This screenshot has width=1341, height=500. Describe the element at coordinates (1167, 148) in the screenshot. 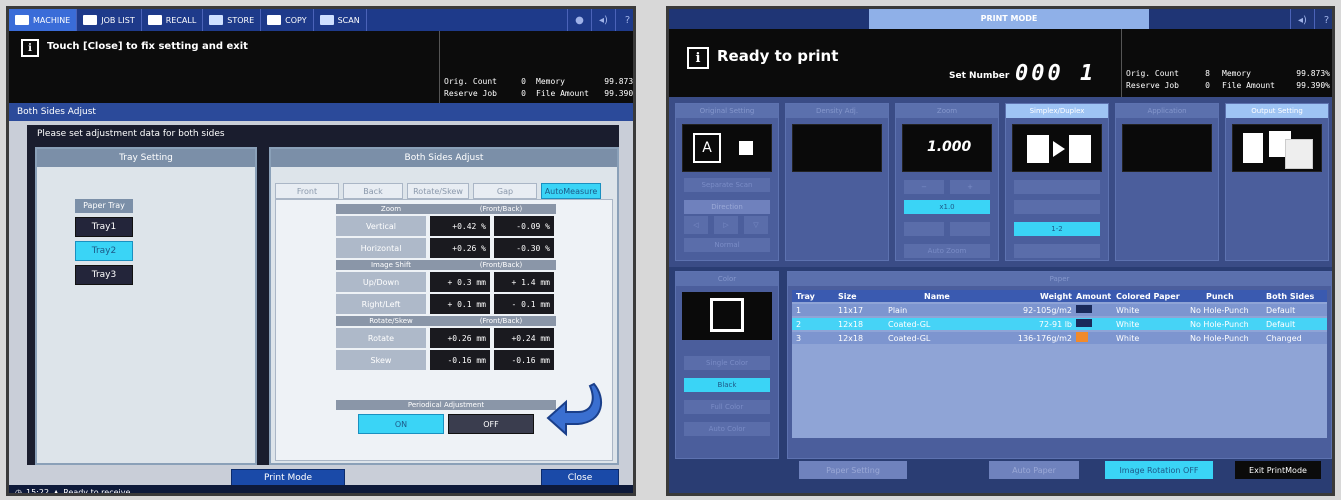

I see `application-display` at that location.